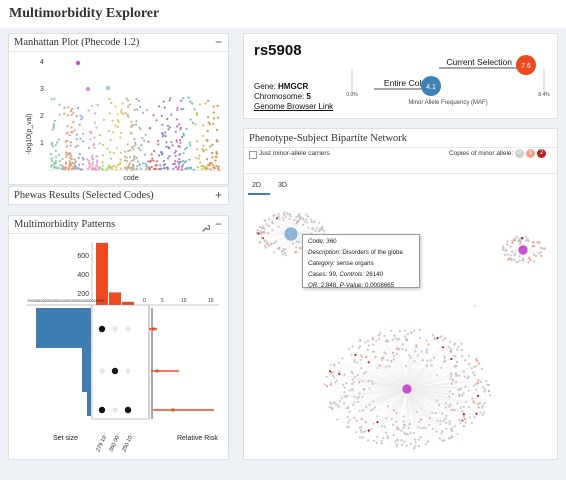 The width and height of the screenshot is (566, 480). I want to click on phenotype-node, so click(407, 389).